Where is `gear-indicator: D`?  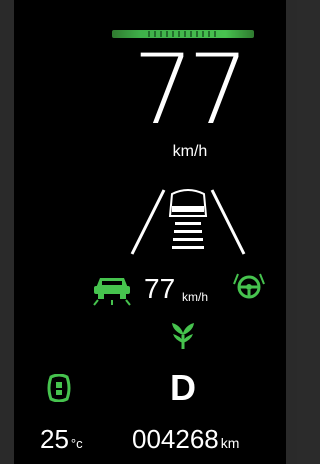 gear-indicator: D is located at coordinates (183, 387).